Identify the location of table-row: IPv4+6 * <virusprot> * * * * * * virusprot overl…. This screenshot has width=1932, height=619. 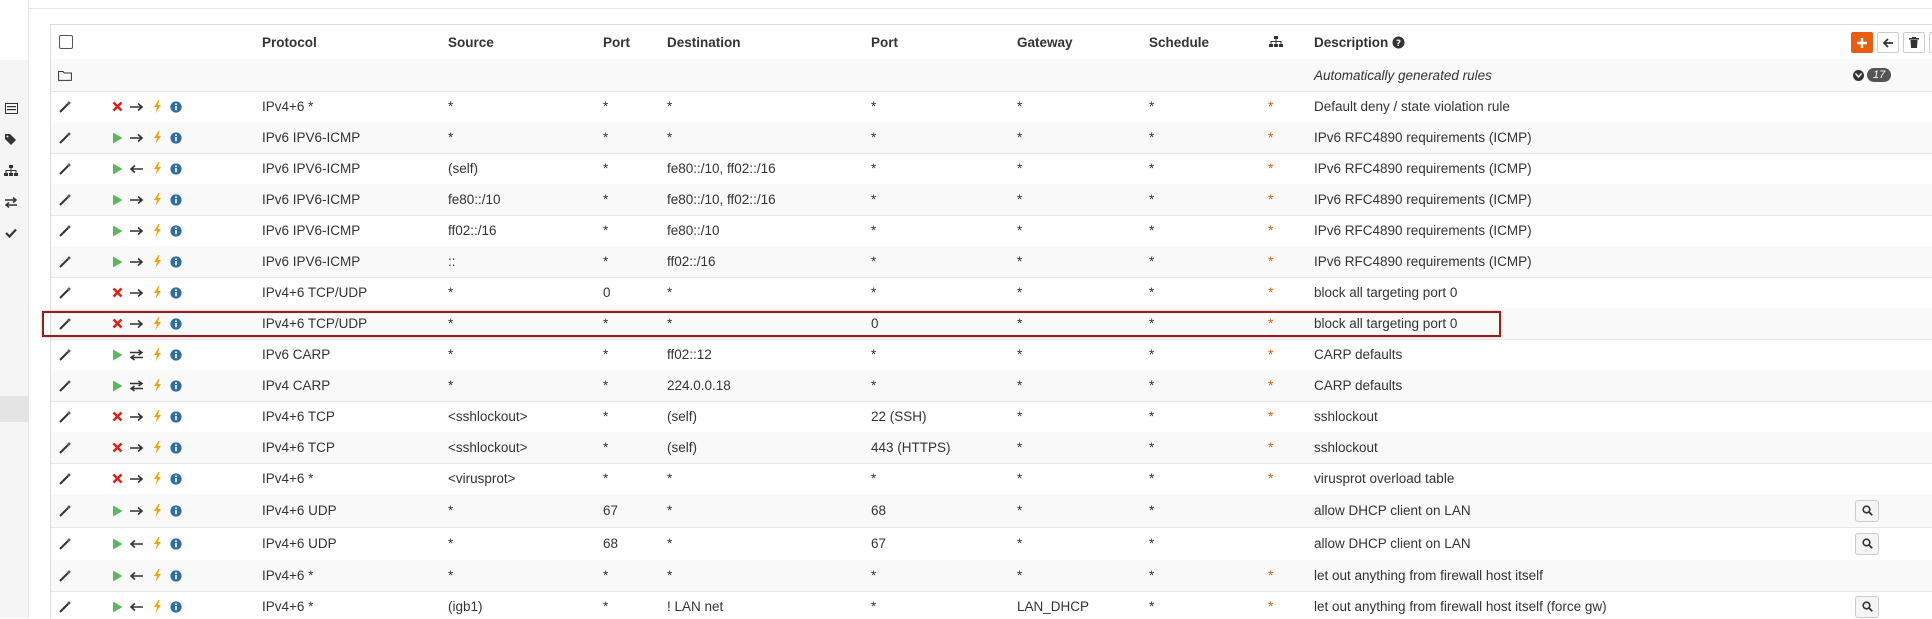
(991, 479).